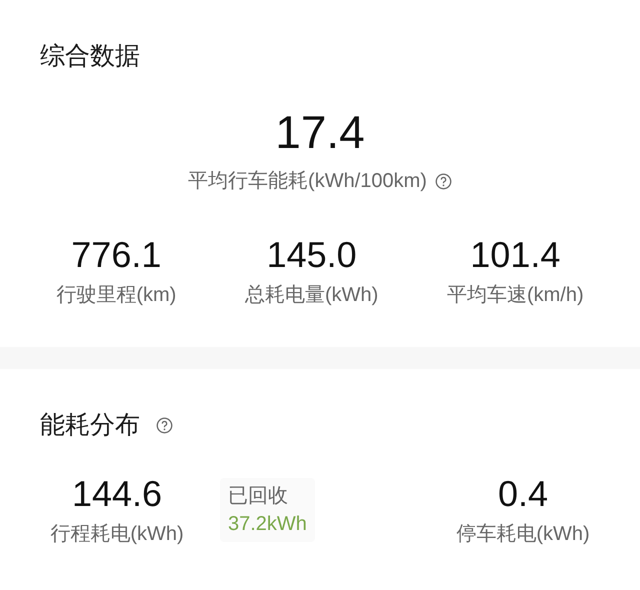  What do you see at coordinates (117, 494) in the screenshot?
I see `trip-consumption-value: 144.6` at bounding box center [117, 494].